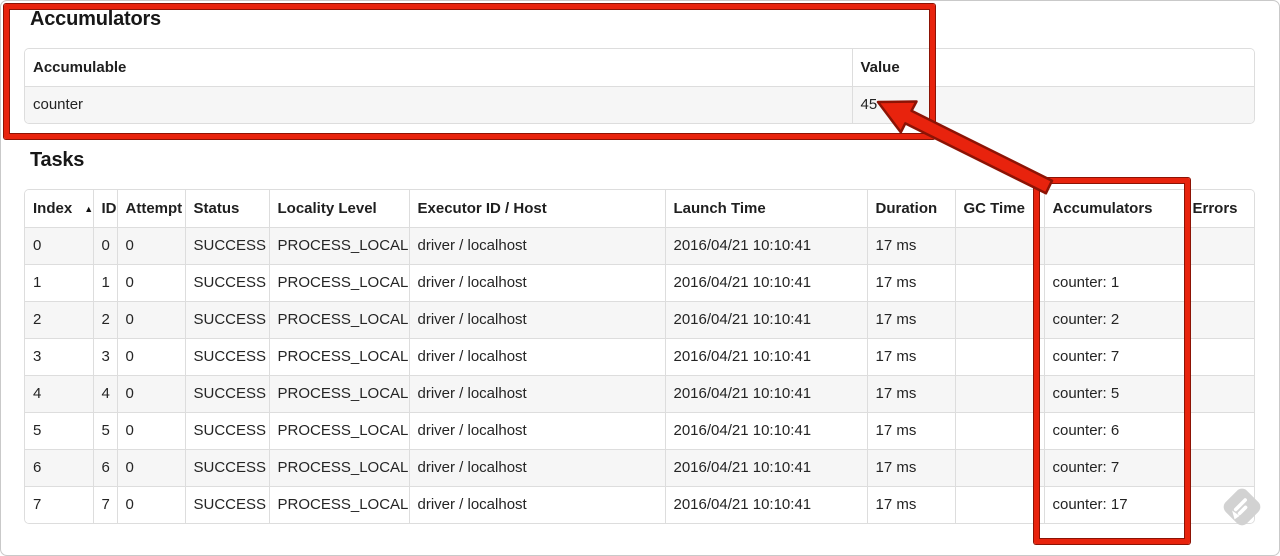 The image size is (1280, 556). What do you see at coordinates (150, 208) in the screenshot?
I see `attempt-column-header: Attempt` at bounding box center [150, 208].